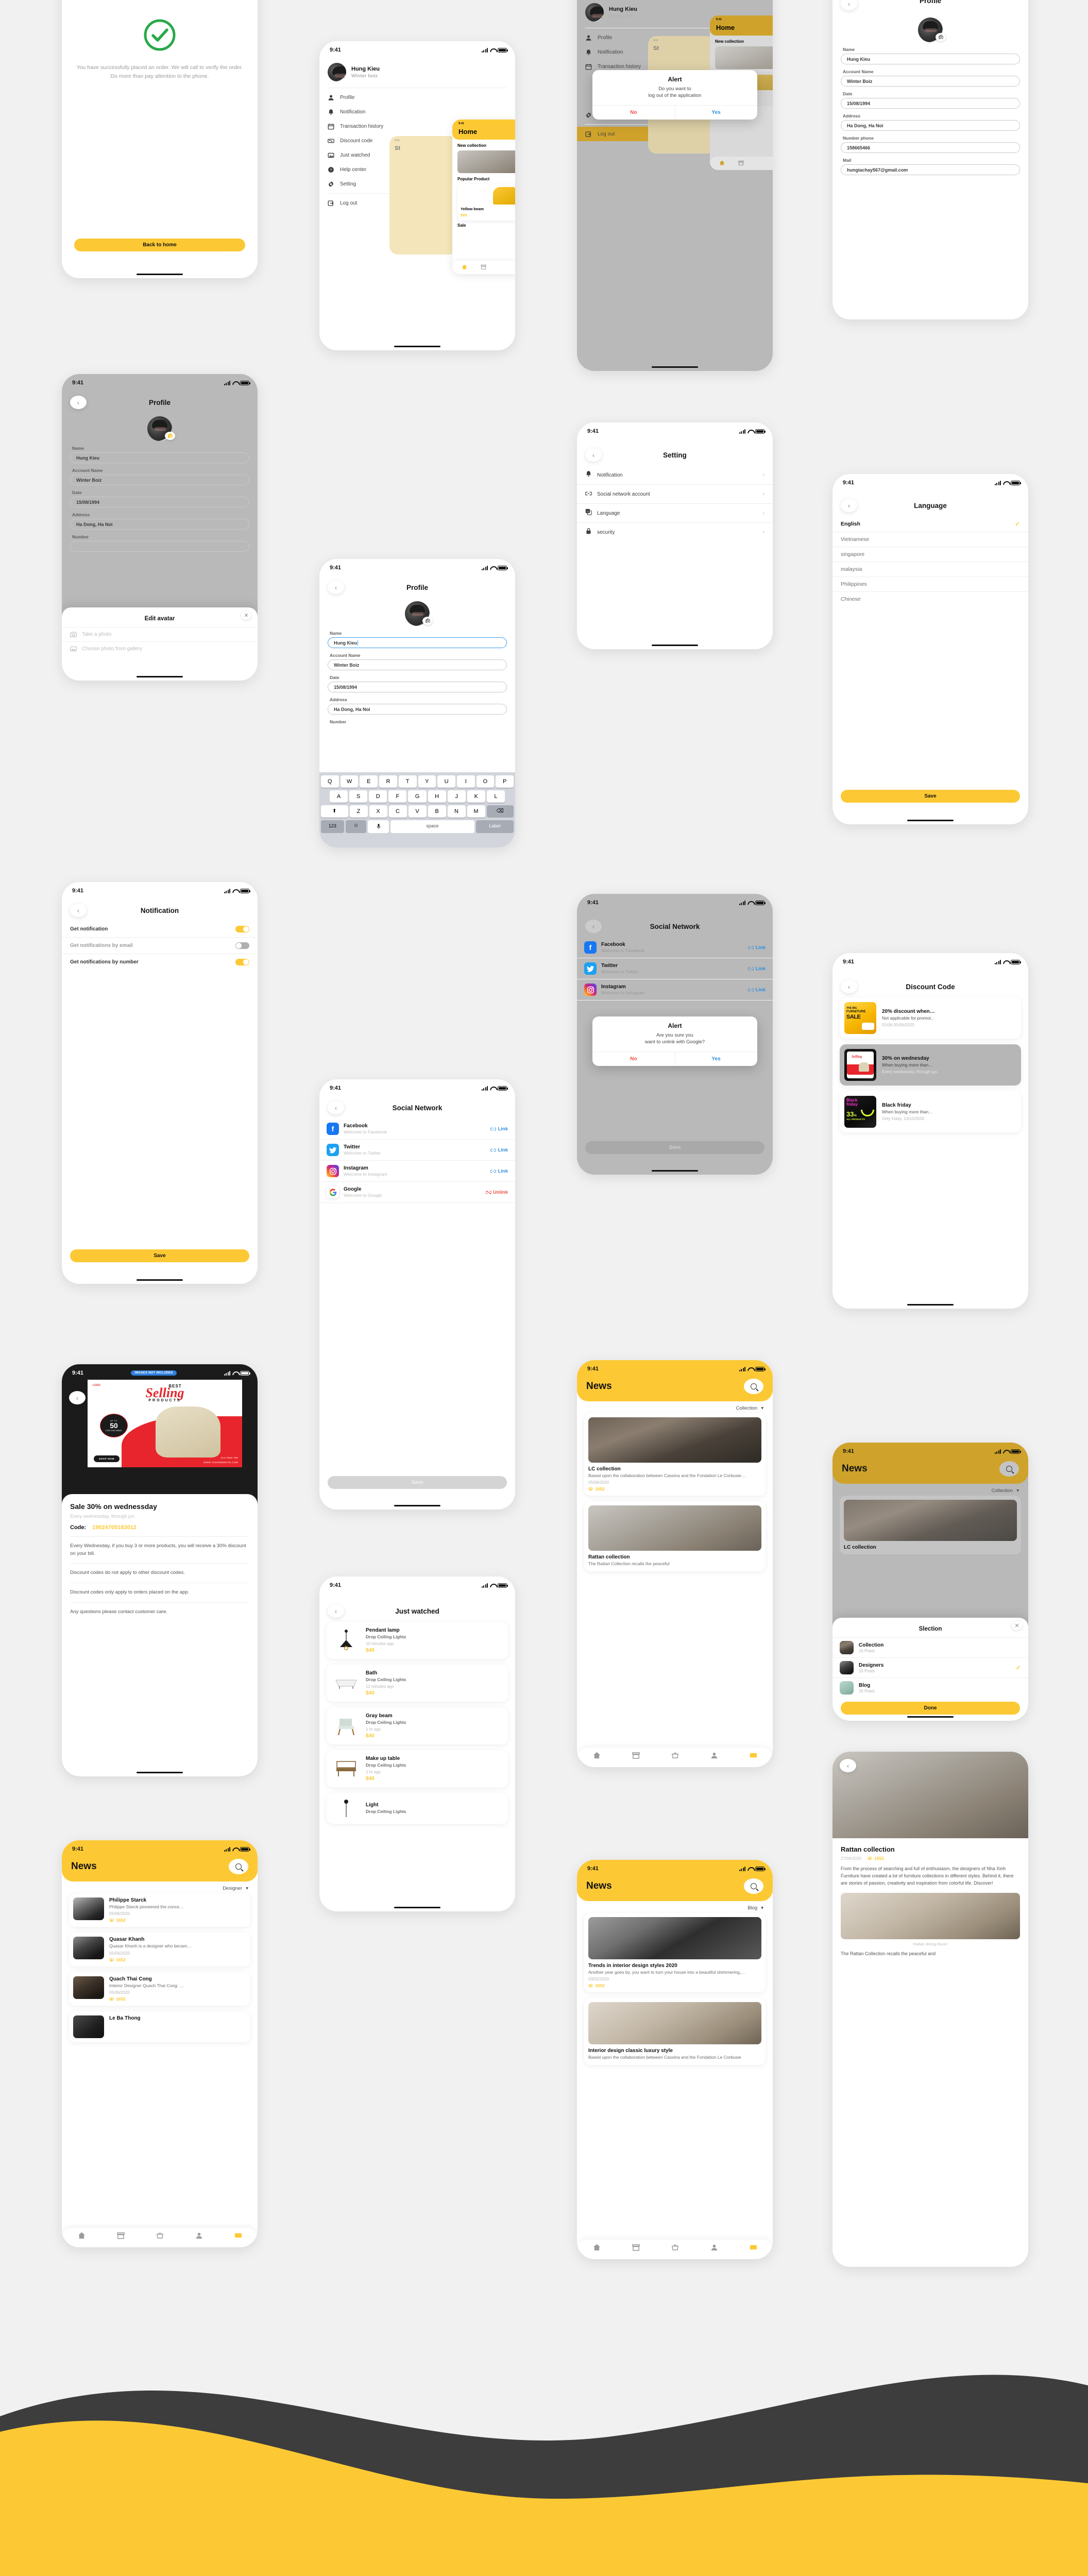 This screenshot has width=1088, height=2576. I want to click on tab-cart, so click(675, 1755).